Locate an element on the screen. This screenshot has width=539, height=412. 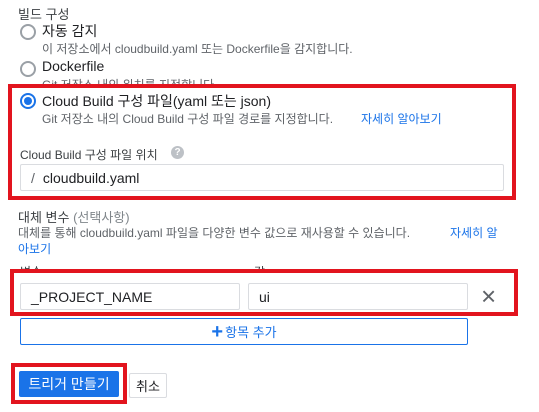
variable-value-value: ui is located at coordinates (264, 296).